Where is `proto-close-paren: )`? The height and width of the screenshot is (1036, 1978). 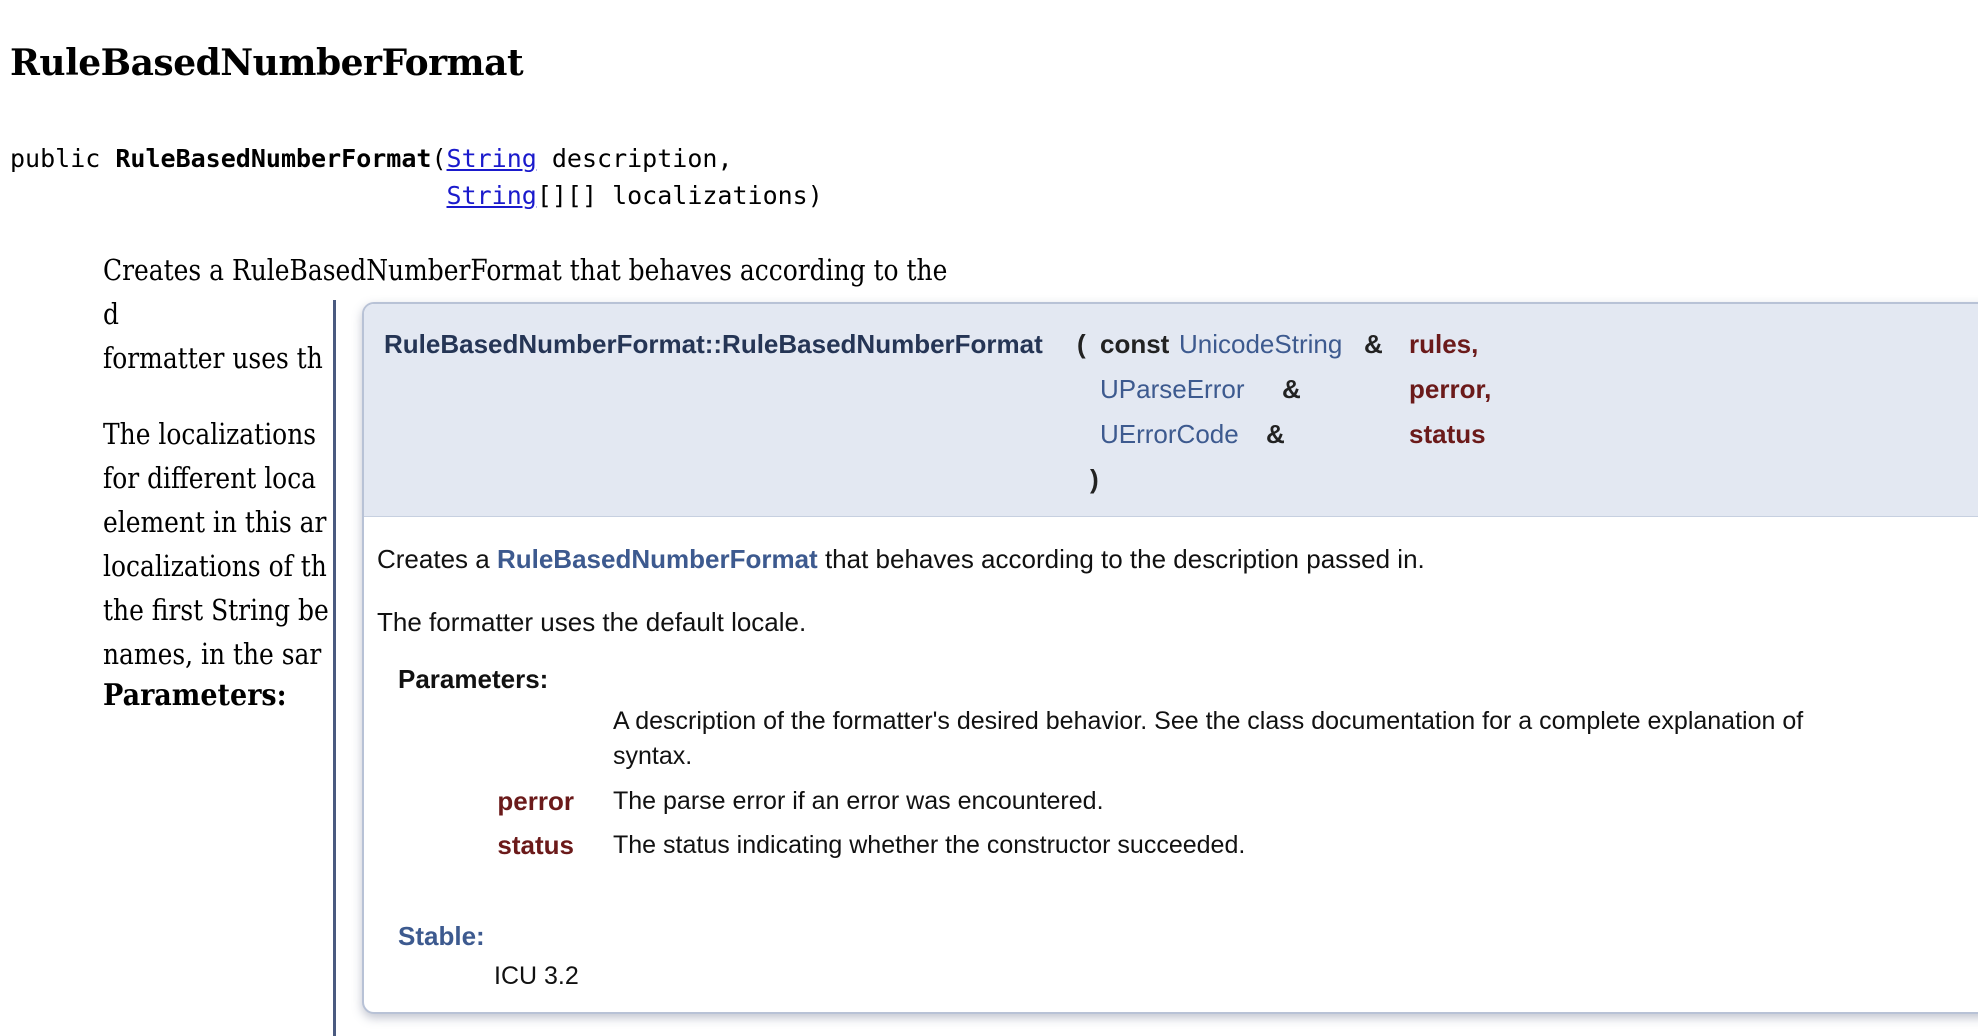
proto-close-paren: ) is located at coordinates (1094, 479).